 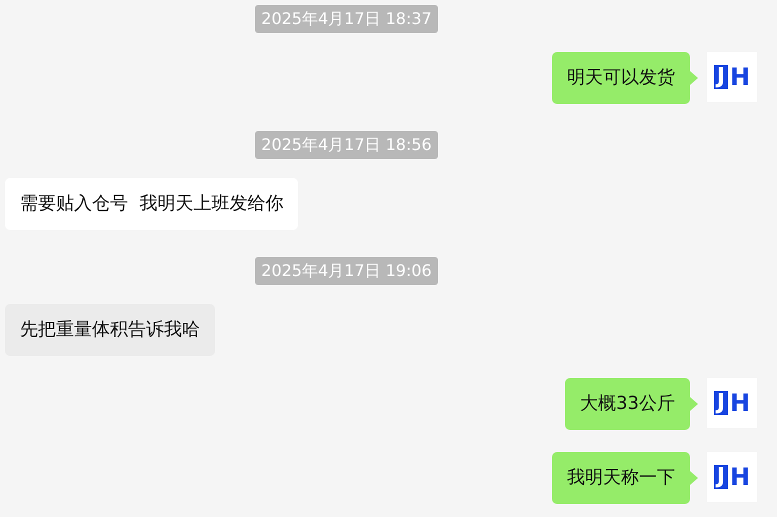 What do you see at coordinates (346, 19) in the screenshot?
I see `timestamp: 2025年4月17日 18:37` at bounding box center [346, 19].